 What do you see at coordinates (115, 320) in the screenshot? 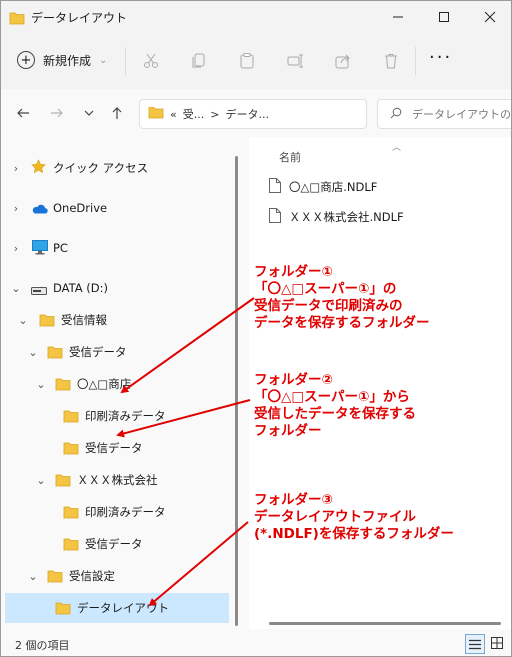
I see `tree-item-folder: ⌄ 受信情報` at bounding box center [115, 320].